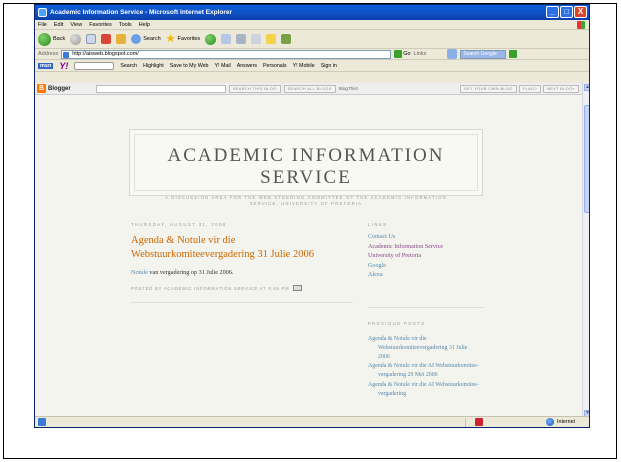  Describe the element at coordinates (48, 54) in the screenshot. I see `address-label: Address` at that location.